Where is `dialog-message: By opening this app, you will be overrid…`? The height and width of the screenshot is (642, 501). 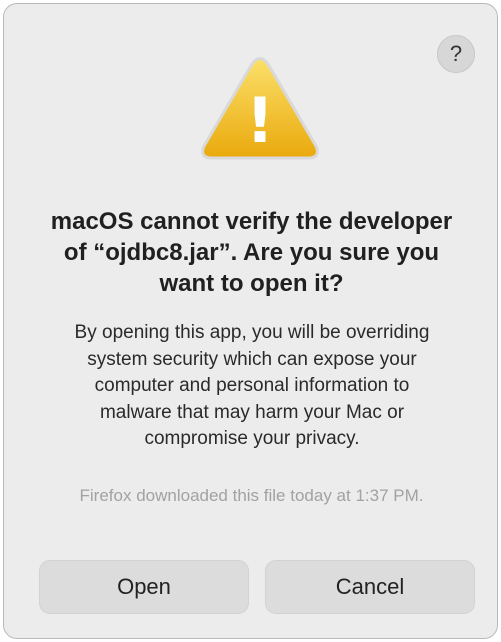 dialog-message: By opening this app, you will be overrid… is located at coordinates (252, 385).